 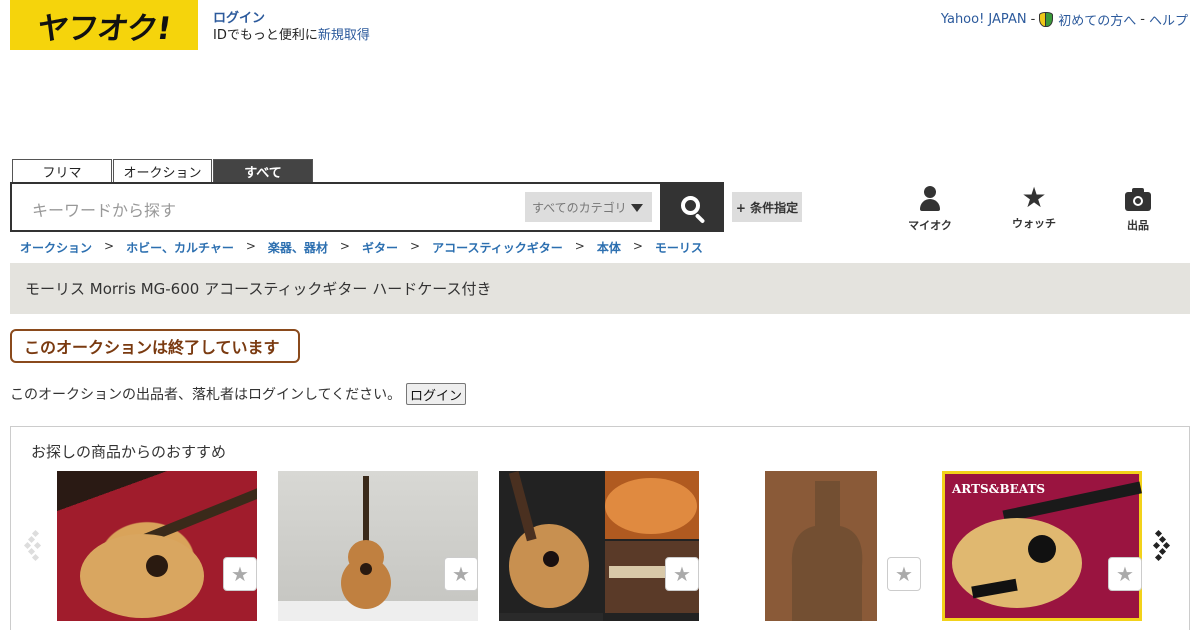 What do you see at coordinates (637, 208) in the screenshot?
I see `caret-down-icon` at bounding box center [637, 208].